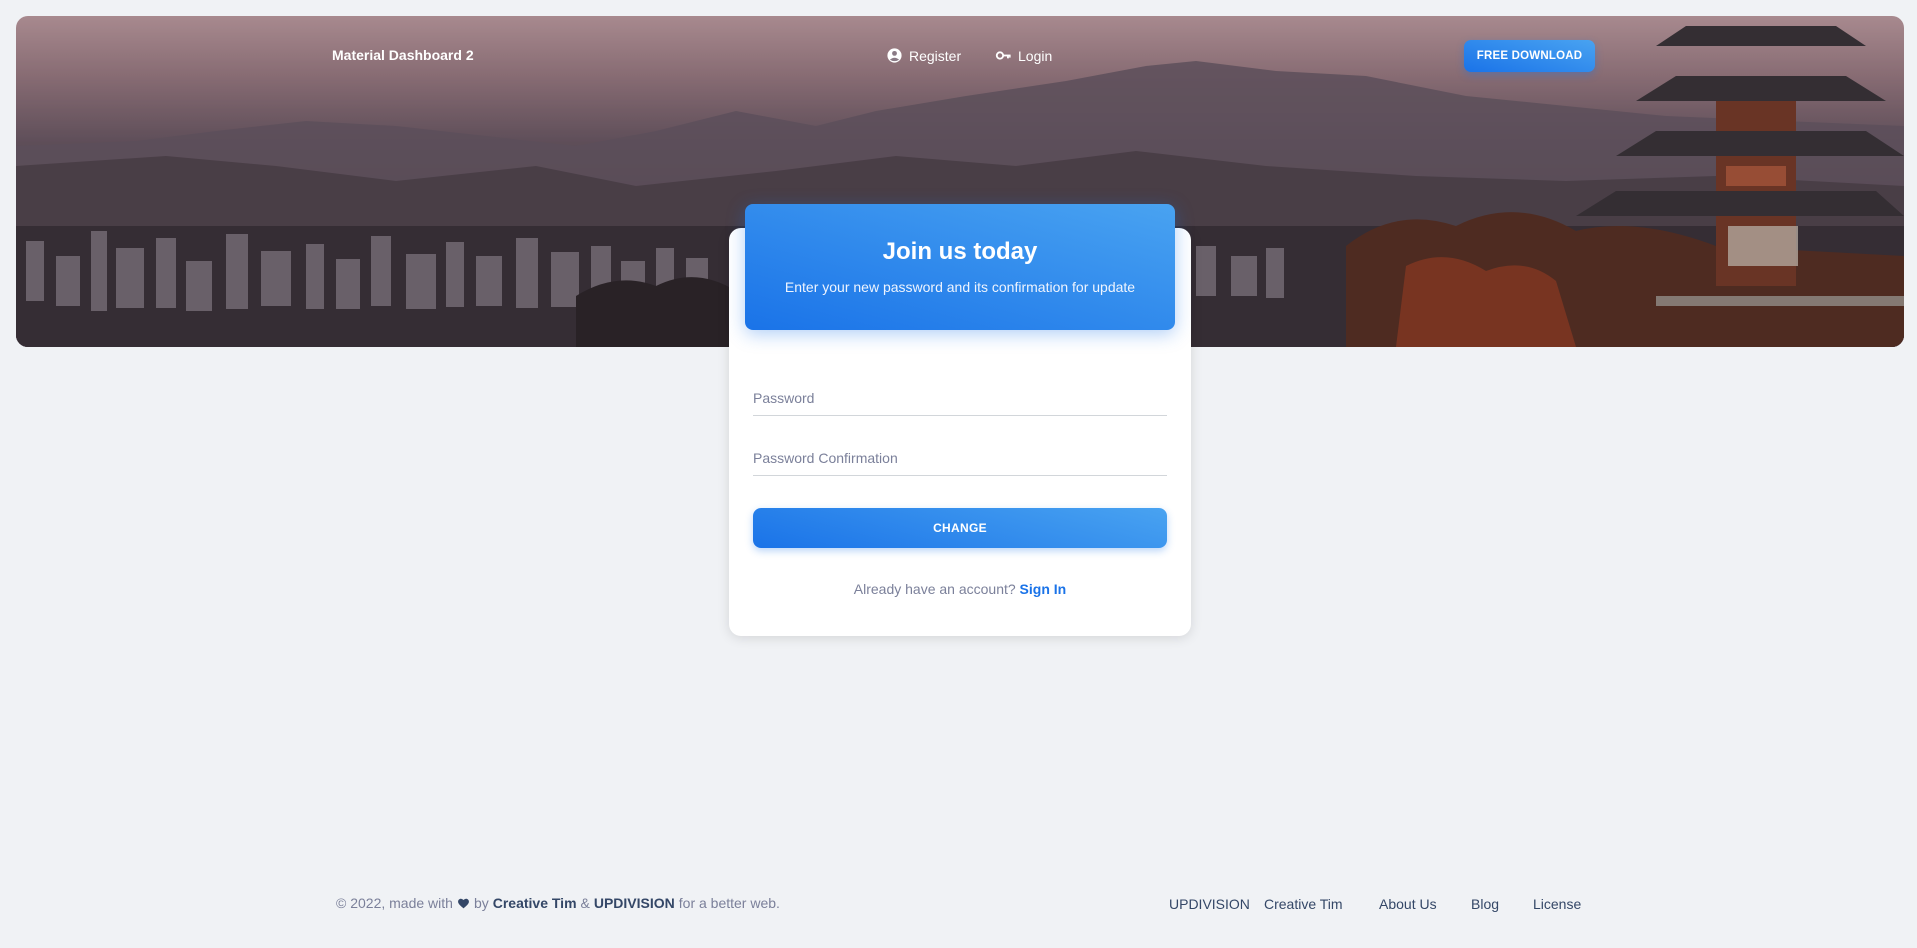  What do you see at coordinates (1303, 904) in the screenshot?
I see `footer-link-creative-tim: Creative Tim` at bounding box center [1303, 904].